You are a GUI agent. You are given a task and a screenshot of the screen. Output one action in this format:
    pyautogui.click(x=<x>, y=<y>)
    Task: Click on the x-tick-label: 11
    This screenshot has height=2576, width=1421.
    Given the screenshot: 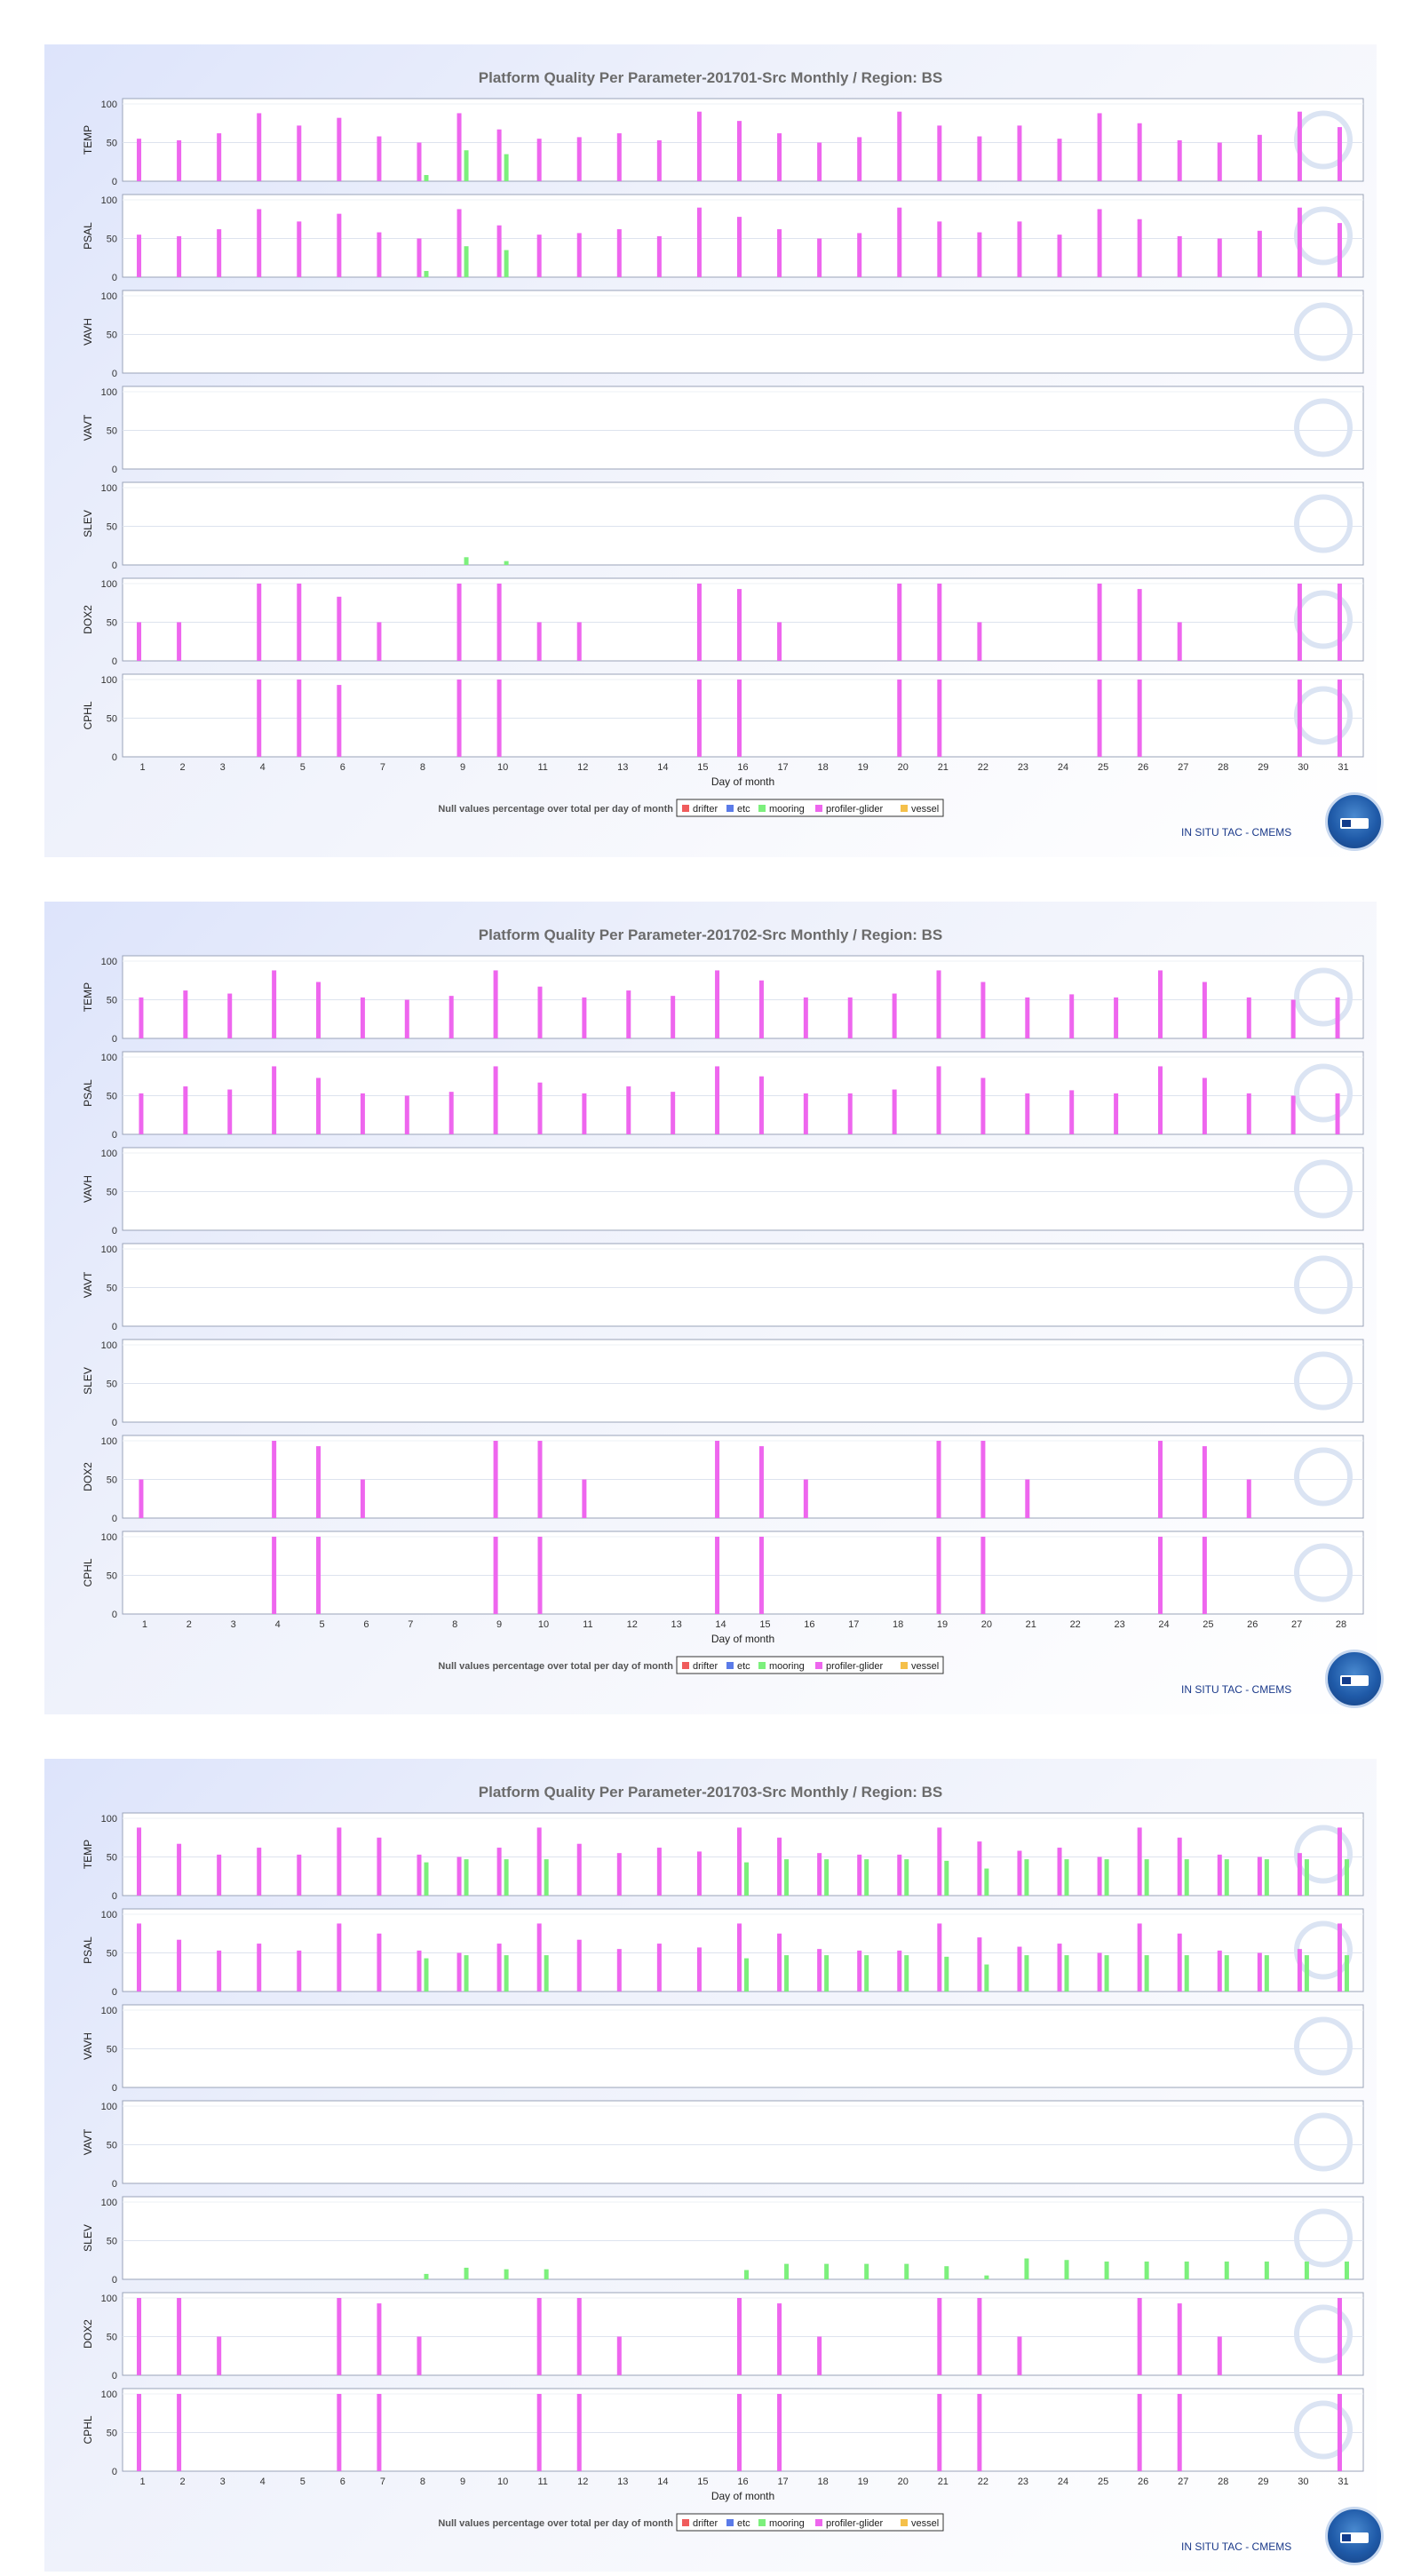 What is the action you would take?
    pyautogui.click(x=542, y=2482)
    